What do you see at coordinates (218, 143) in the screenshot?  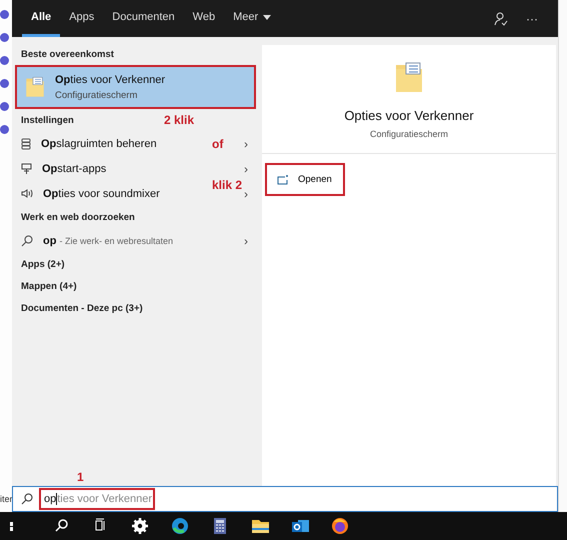 I see `annotation-label: of` at bounding box center [218, 143].